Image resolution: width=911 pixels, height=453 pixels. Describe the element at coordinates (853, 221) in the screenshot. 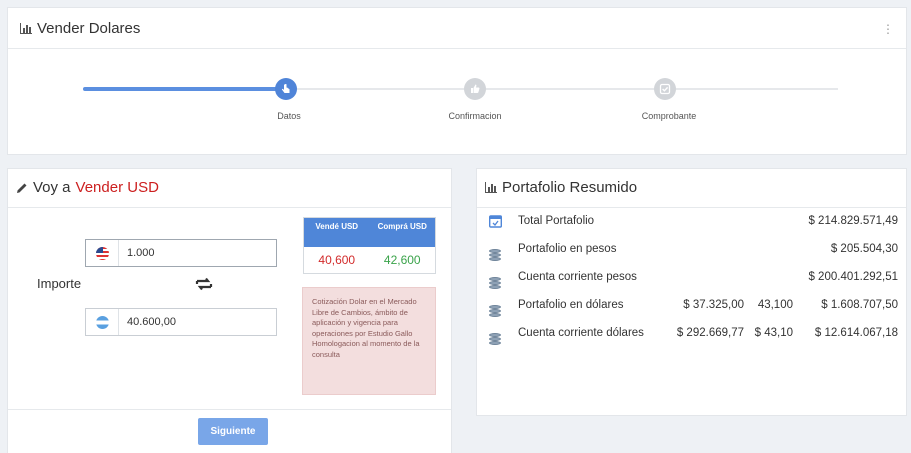

I see `row-amount: $ 214.829.571,49` at that location.